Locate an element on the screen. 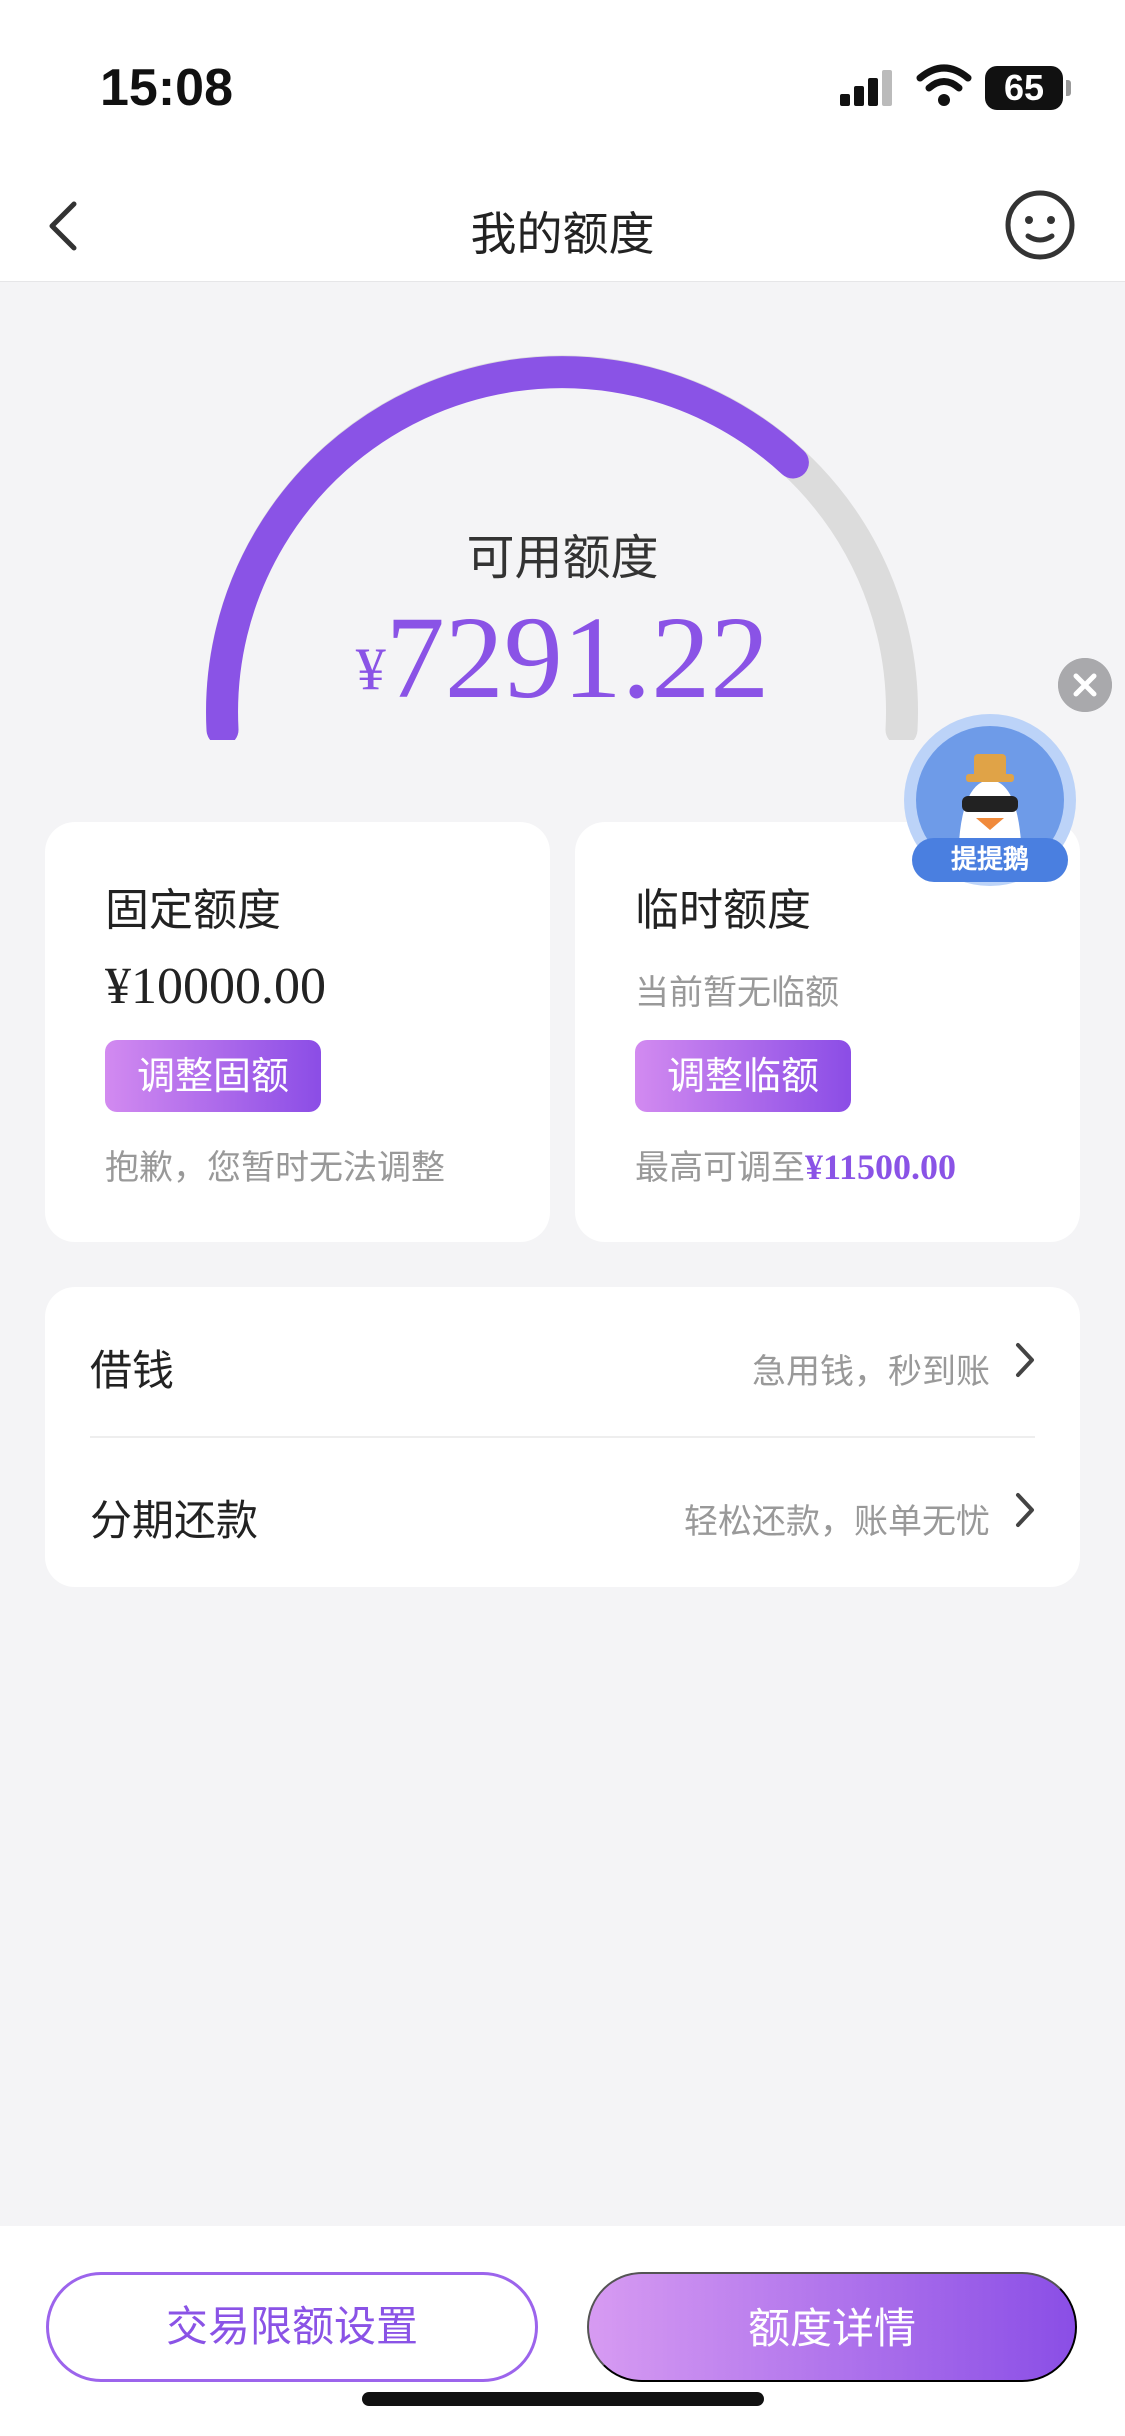 The image size is (1125, 2436). currency-symbol: ¥ is located at coordinates (370, 669).